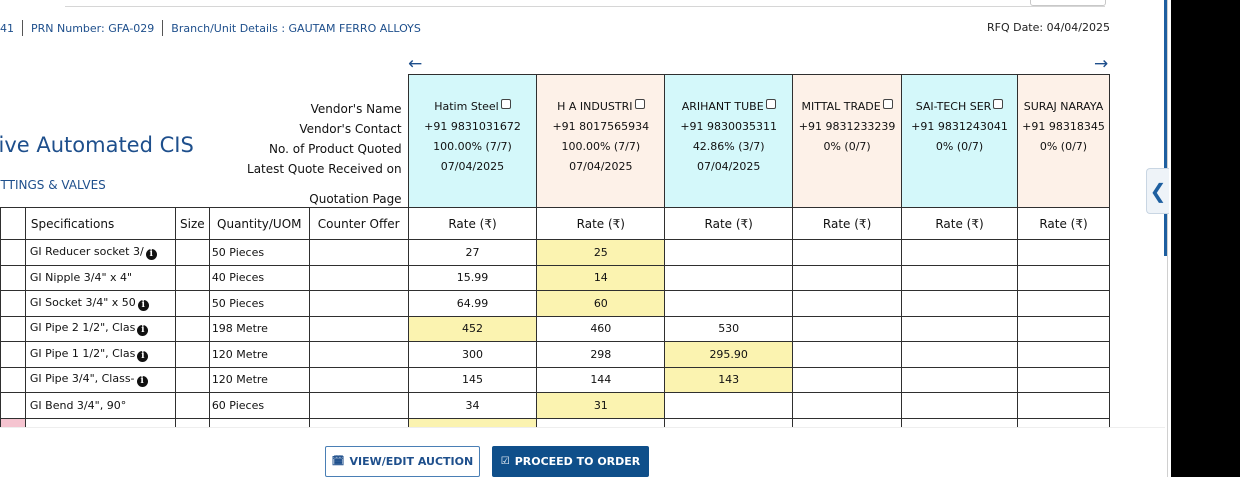  Describe the element at coordinates (601, 405) in the screenshot. I see `rate-cell: 31` at that location.